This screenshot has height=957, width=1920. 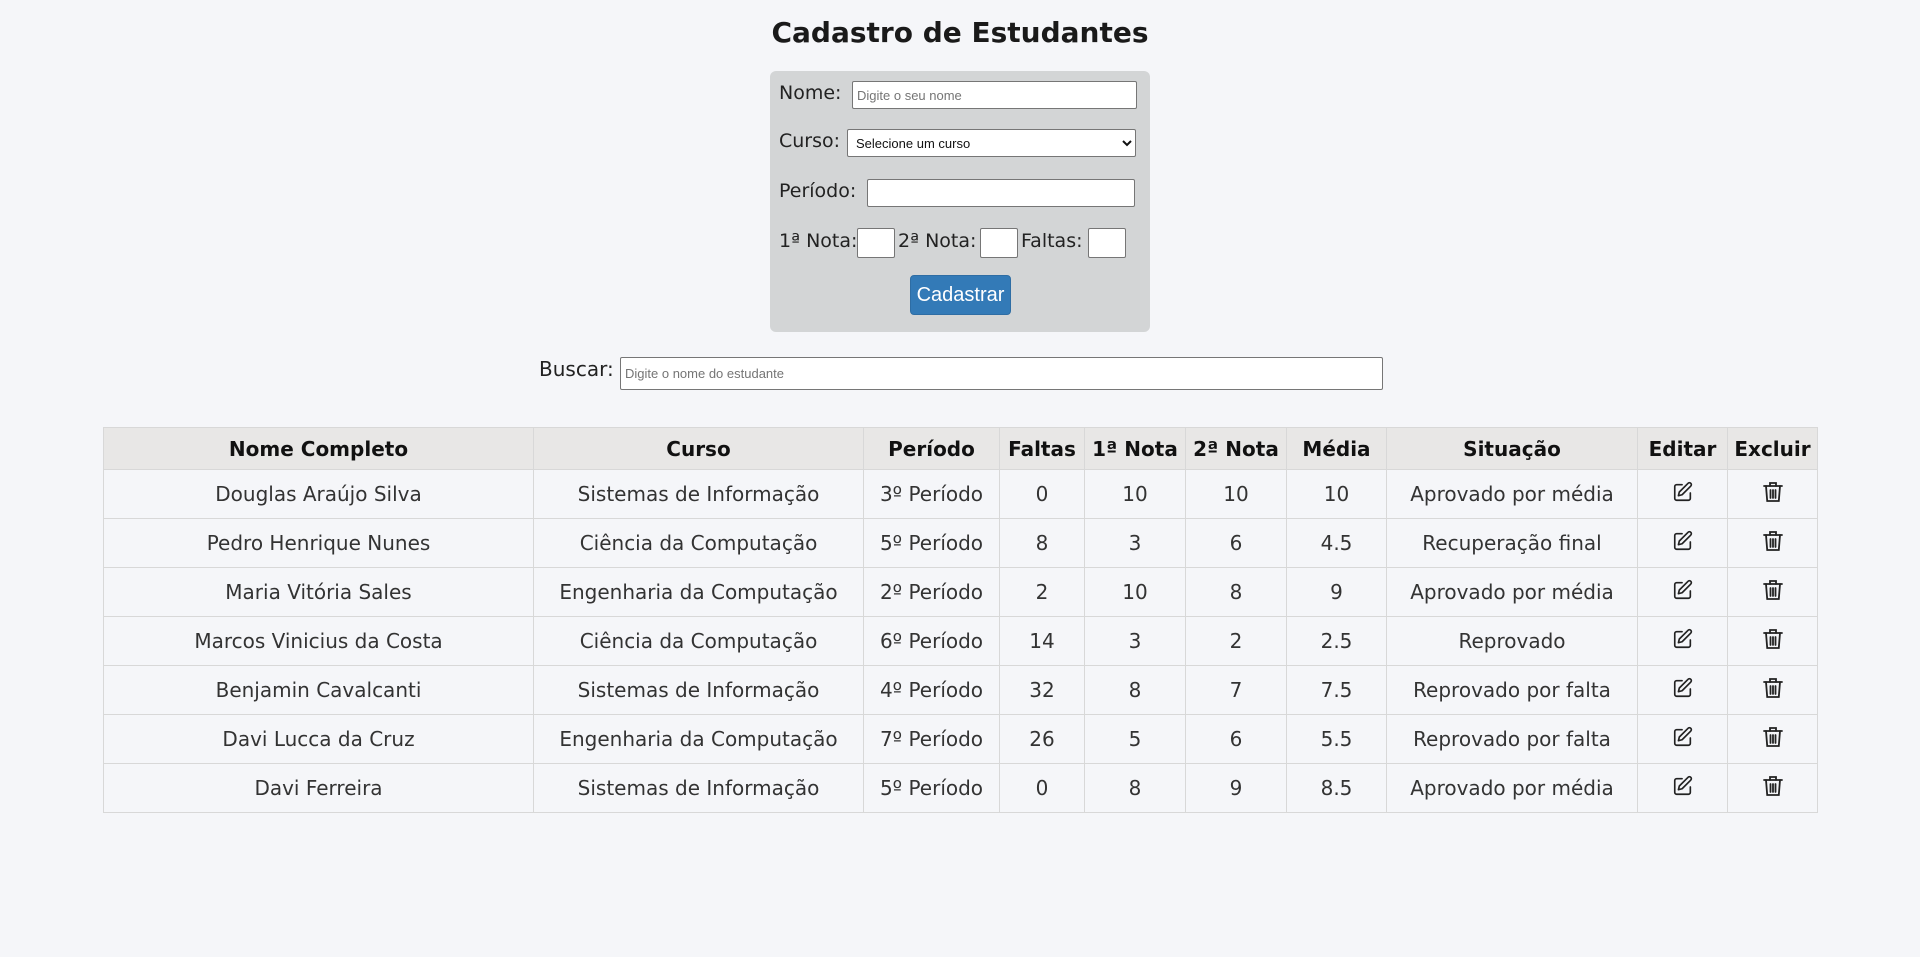 What do you see at coordinates (1512, 448) in the screenshot?
I see `header-situacao: Situação` at bounding box center [1512, 448].